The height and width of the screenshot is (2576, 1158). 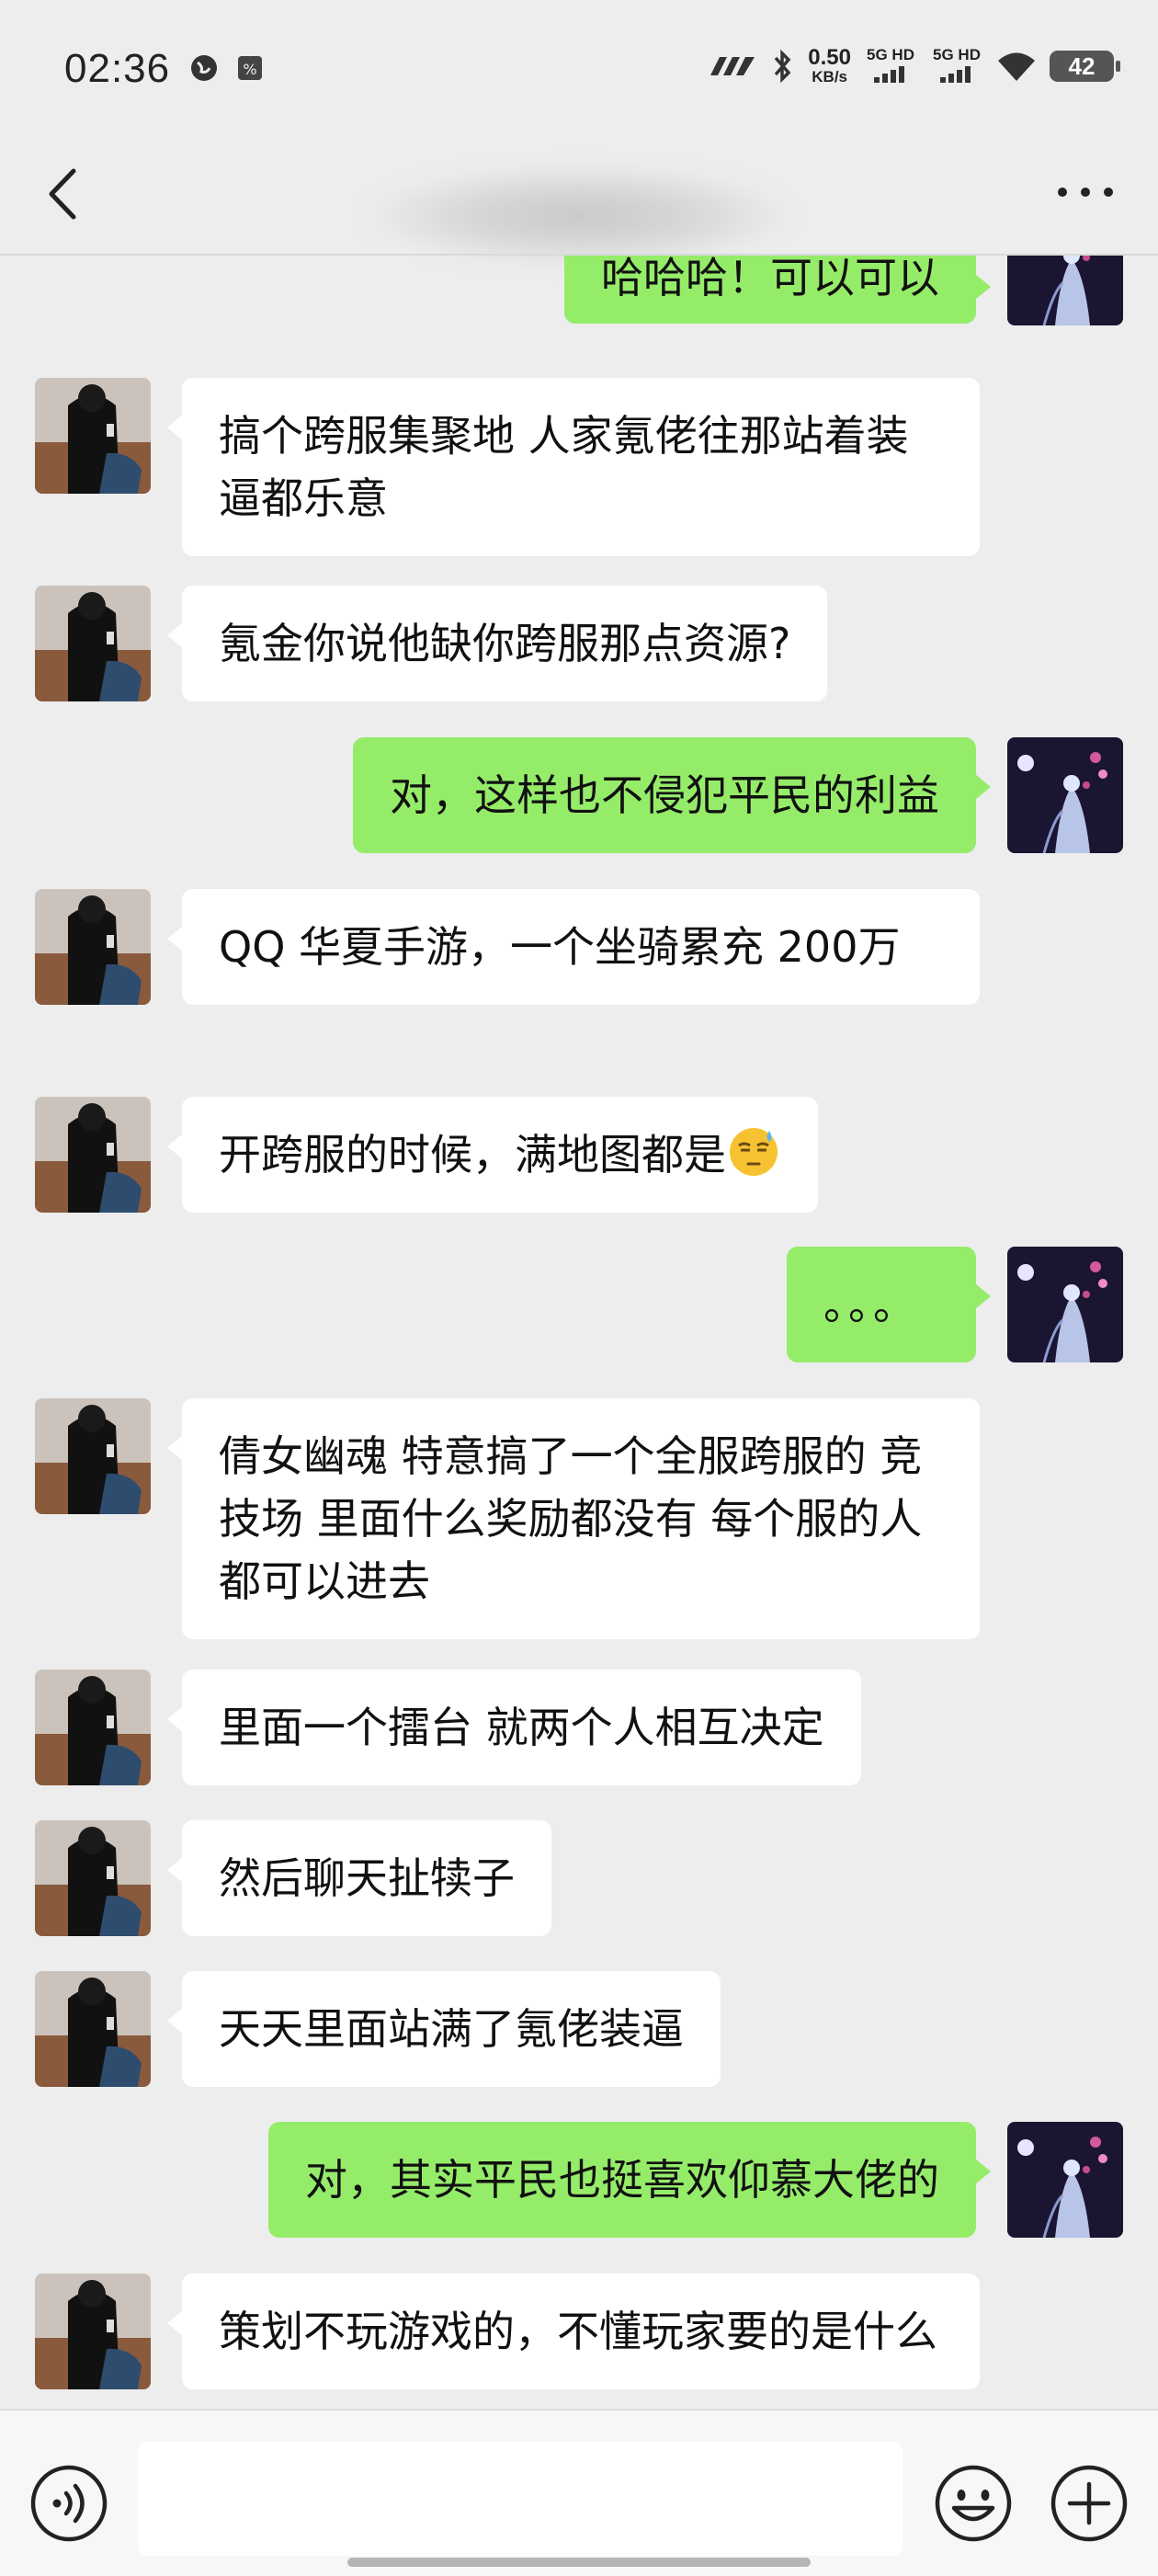 I want to click on sent-message-bubble: 对，其实平民也挺喜欢仰慕大佬的, so click(x=629, y=2180).